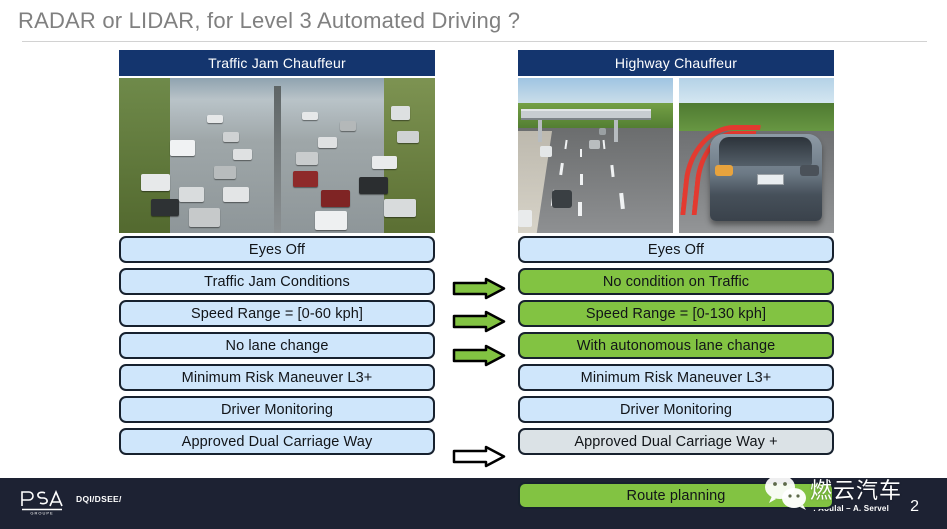 This screenshot has width=947, height=529. I want to click on arrow-carriage-way-icon, so click(479, 456).